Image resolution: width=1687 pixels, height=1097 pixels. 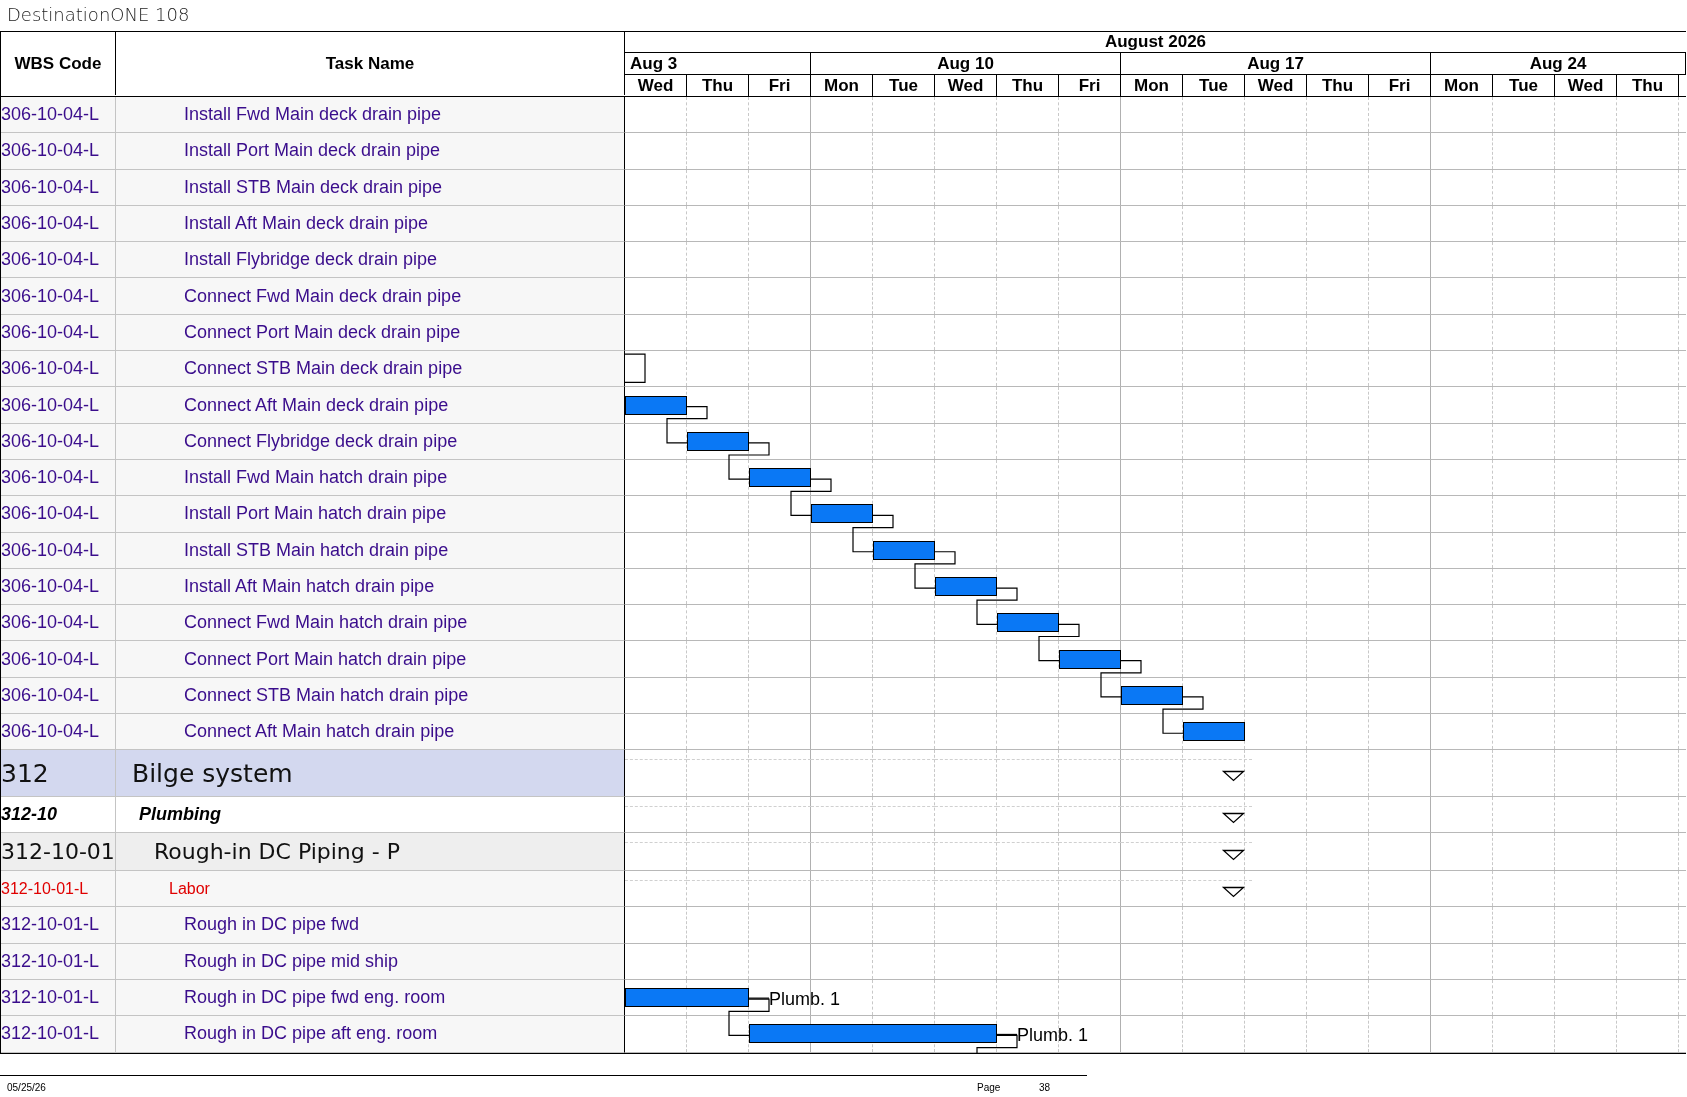 I want to click on task-name-cell: Connect Fwd Main deck drain pipe, so click(x=370, y=296).